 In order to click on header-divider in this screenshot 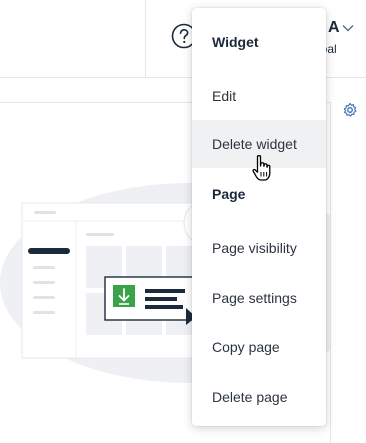, I will do `click(145, 38)`.